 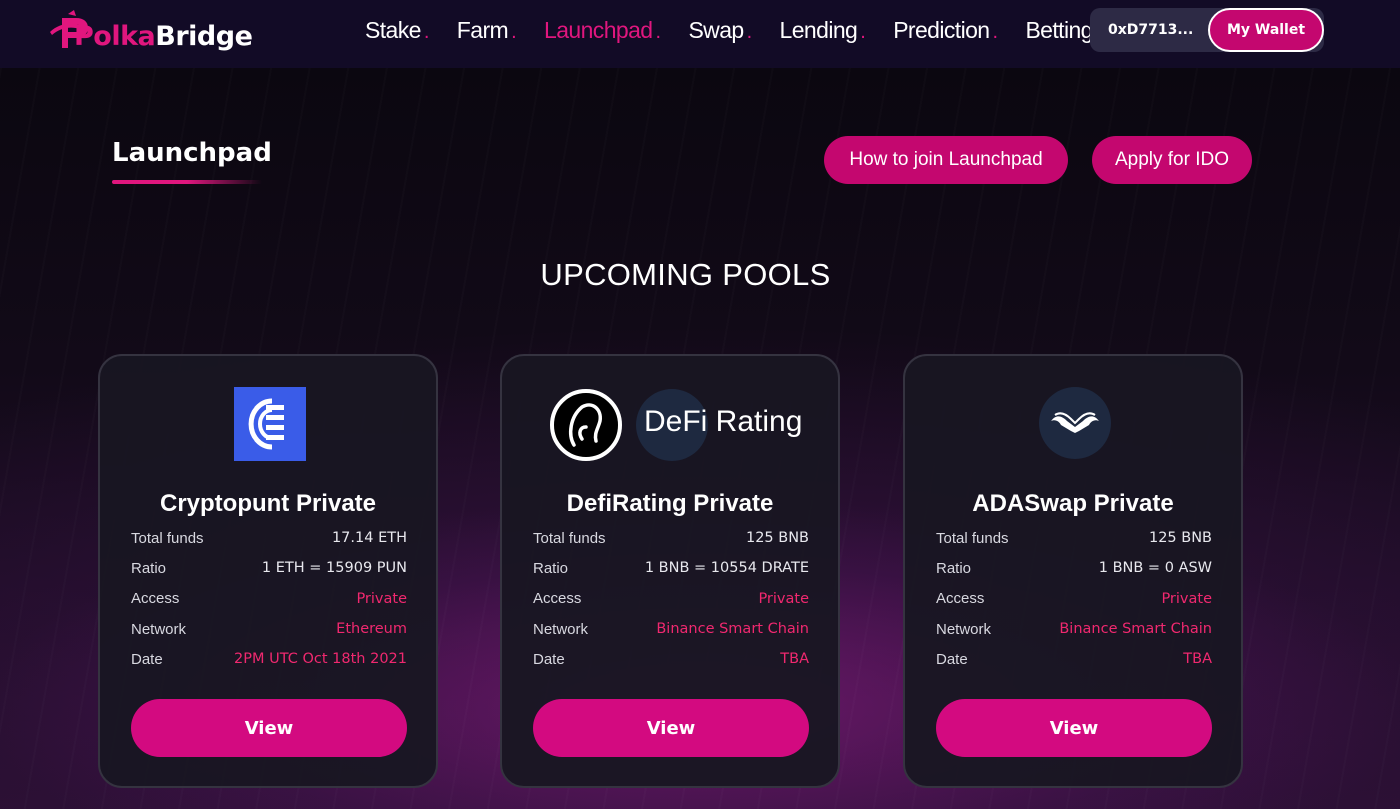 I want to click on my-wallet-button: My Wallet, so click(x=1266, y=30).